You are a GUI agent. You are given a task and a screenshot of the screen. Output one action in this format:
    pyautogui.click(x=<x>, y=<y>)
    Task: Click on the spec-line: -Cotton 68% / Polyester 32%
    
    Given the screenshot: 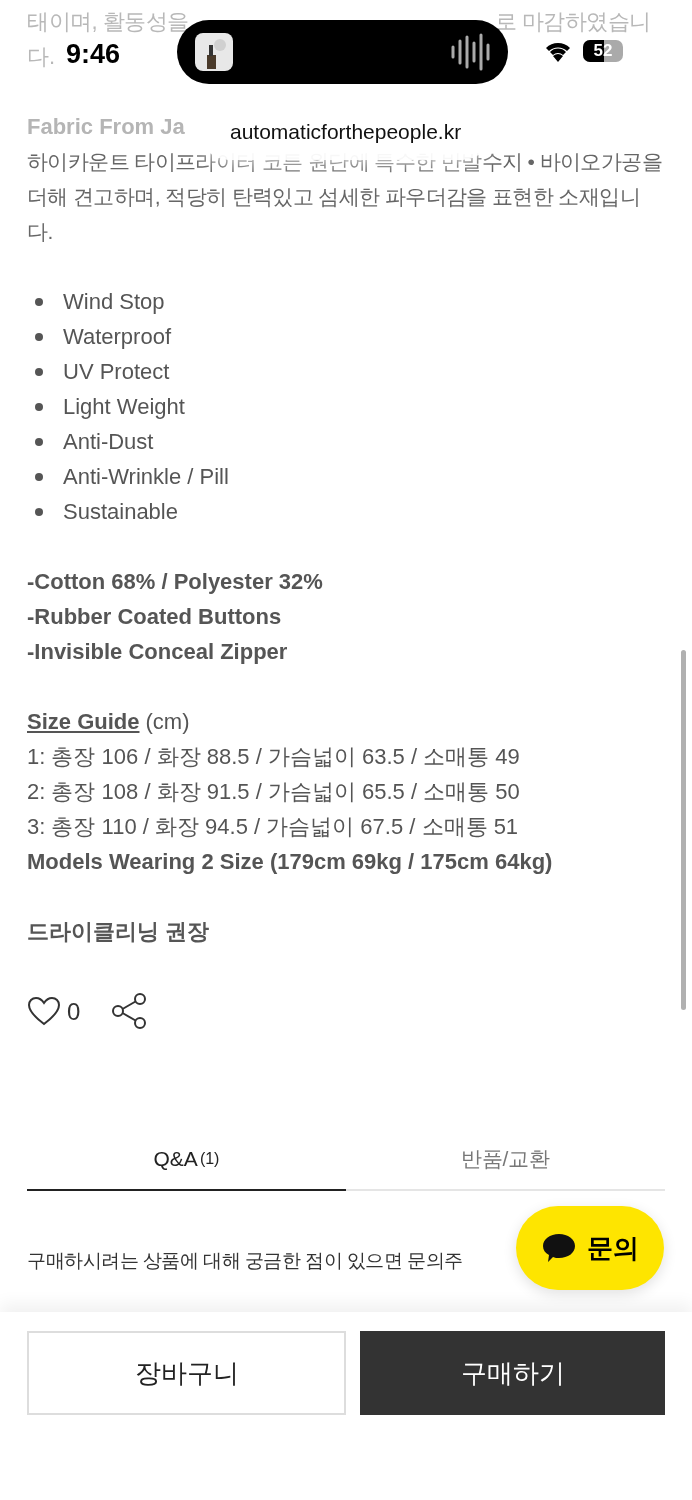 What is the action you would take?
    pyautogui.click(x=175, y=582)
    